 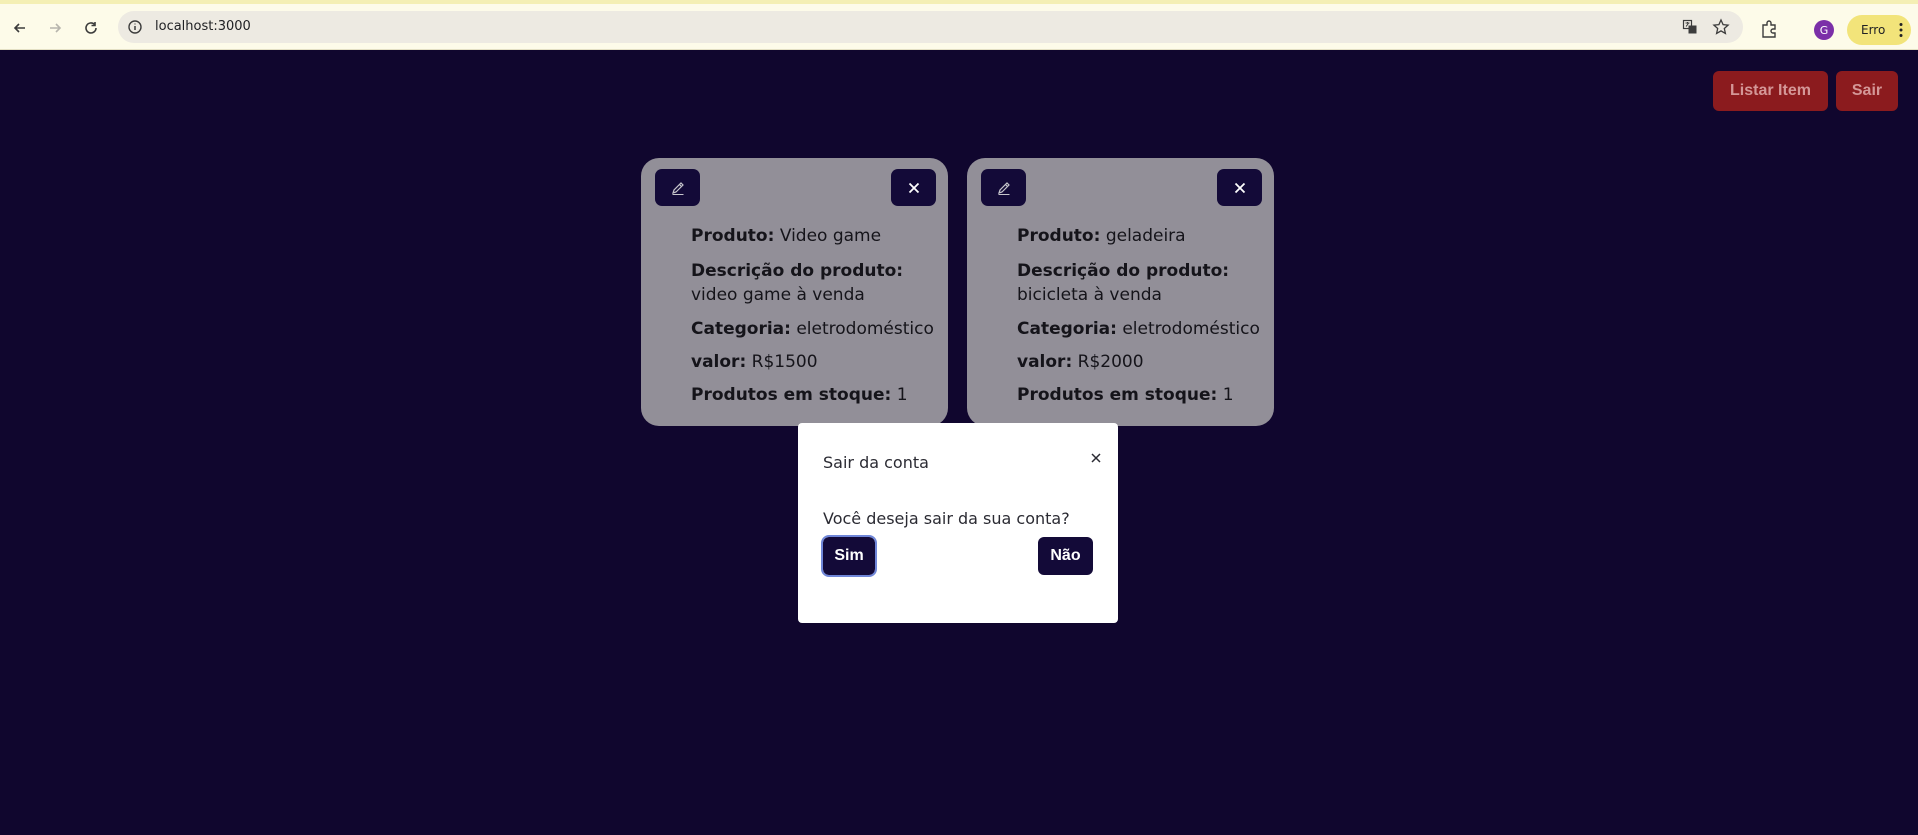 What do you see at coordinates (1770, 29) in the screenshot?
I see `extensions-puzzle-icon` at bounding box center [1770, 29].